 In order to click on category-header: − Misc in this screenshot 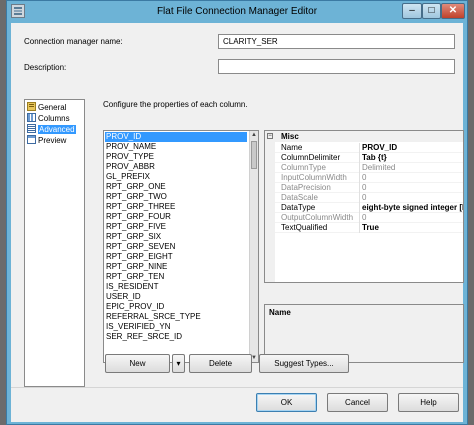, I will do `click(364, 136)`.